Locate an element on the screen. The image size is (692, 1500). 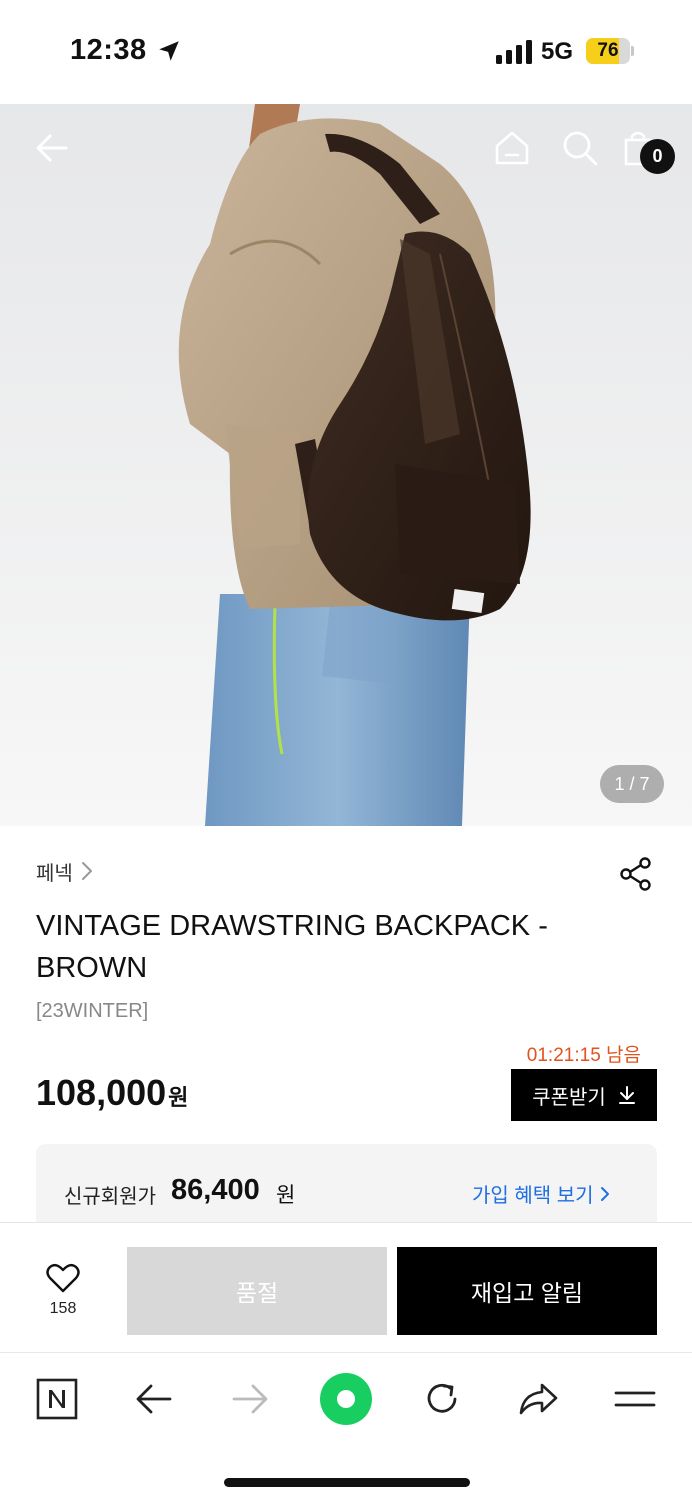
price-amount: 108,000 is located at coordinates (101, 1092).